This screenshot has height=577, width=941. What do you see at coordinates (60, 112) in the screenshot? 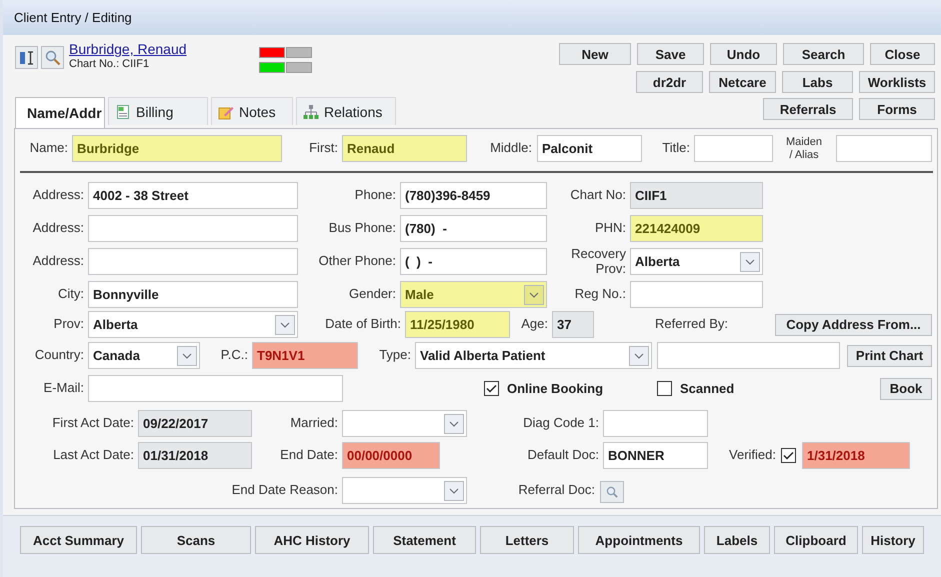
I see `tab: Name/Addr` at bounding box center [60, 112].